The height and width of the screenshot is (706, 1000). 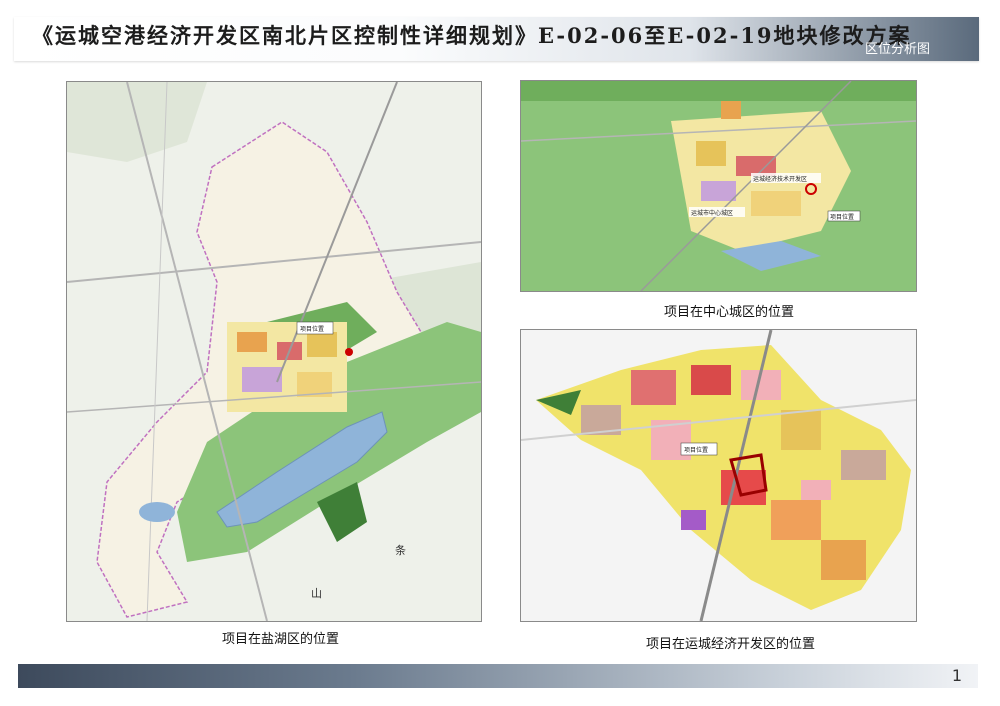 What do you see at coordinates (312, 329) in the screenshot?
I see `left-marker-label: 项目位置` at bounding box center [312, 329].